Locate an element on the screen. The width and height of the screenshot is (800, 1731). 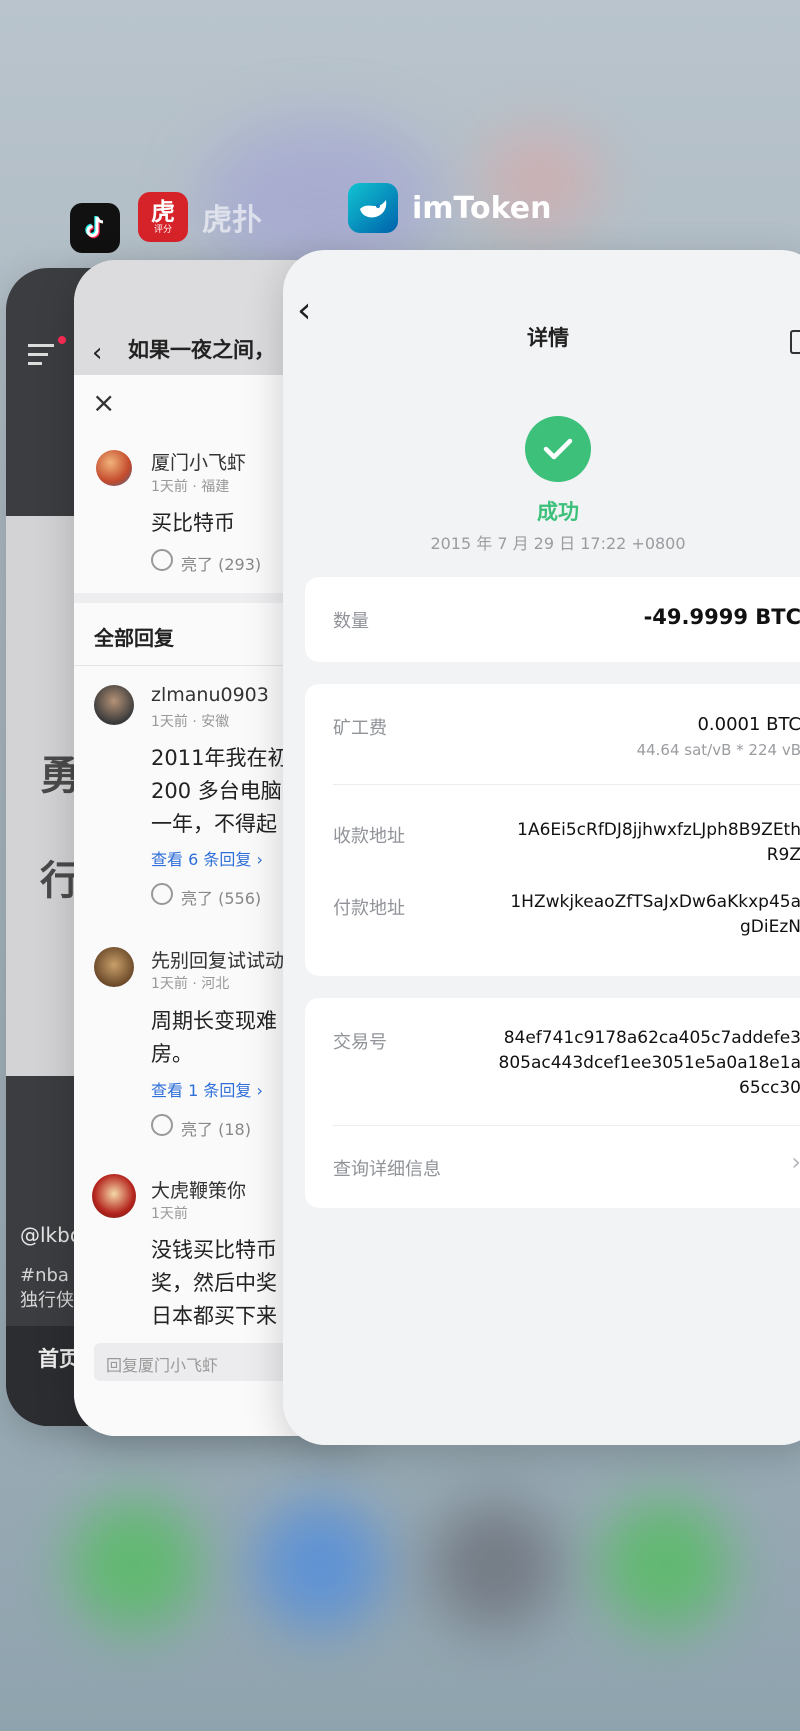
reply-meta: 1天前 · 安徽 is located at coordinates (190, 722).